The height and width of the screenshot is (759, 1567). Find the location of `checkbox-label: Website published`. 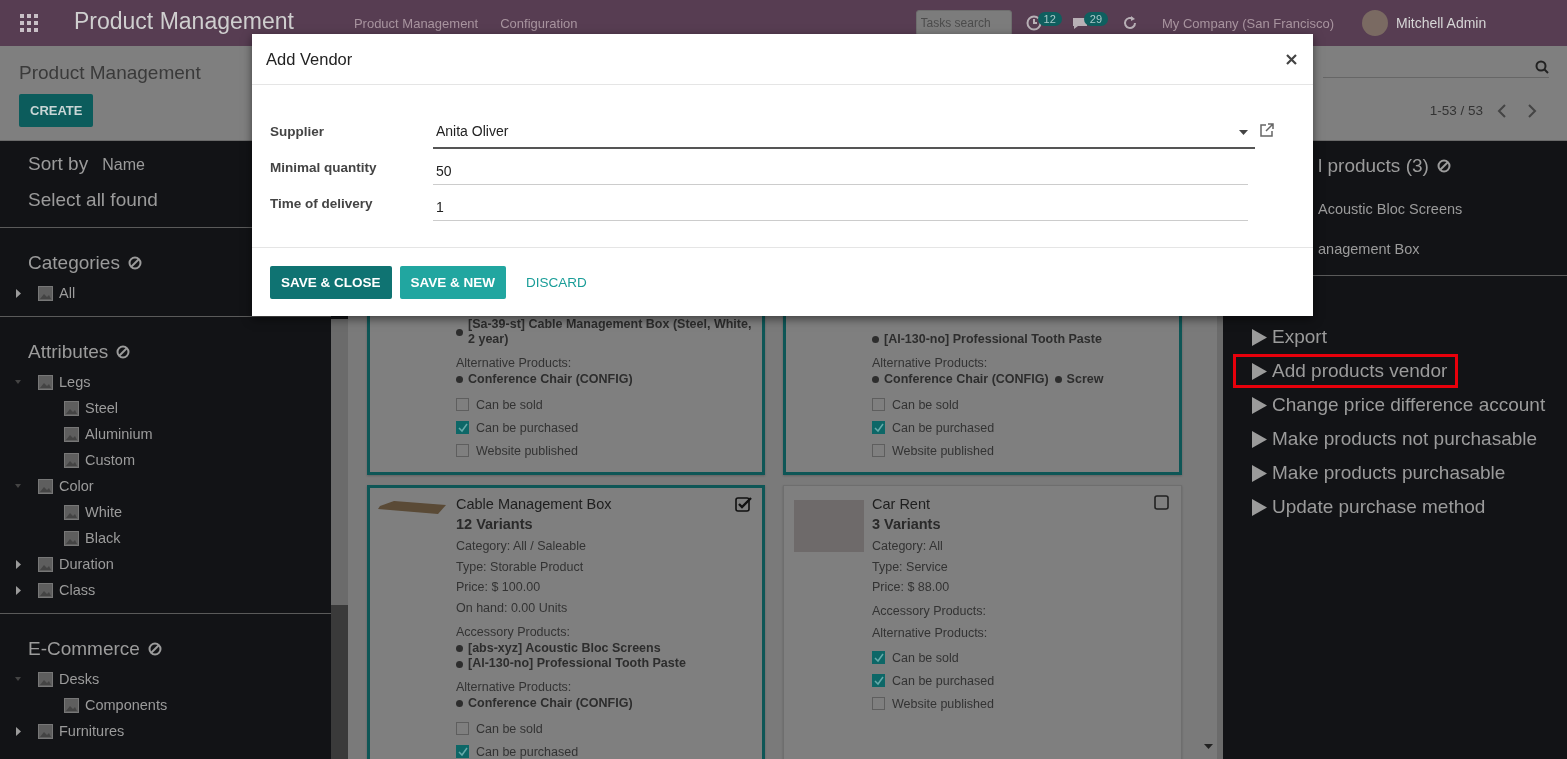

checkbox-label: Website published is located at coordinates (943, 450).